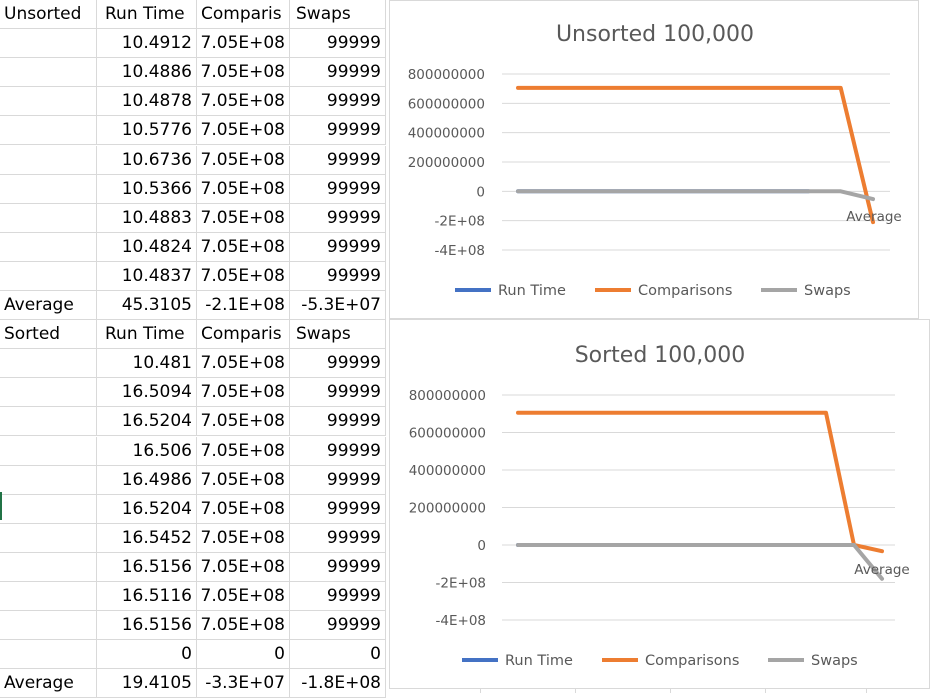 The image size is (931, 698). What do you see at coordinates (147, 131) in the screenshot?
I see `cell-r4-run-time: 10.5776` at bounding box center [147, 131].